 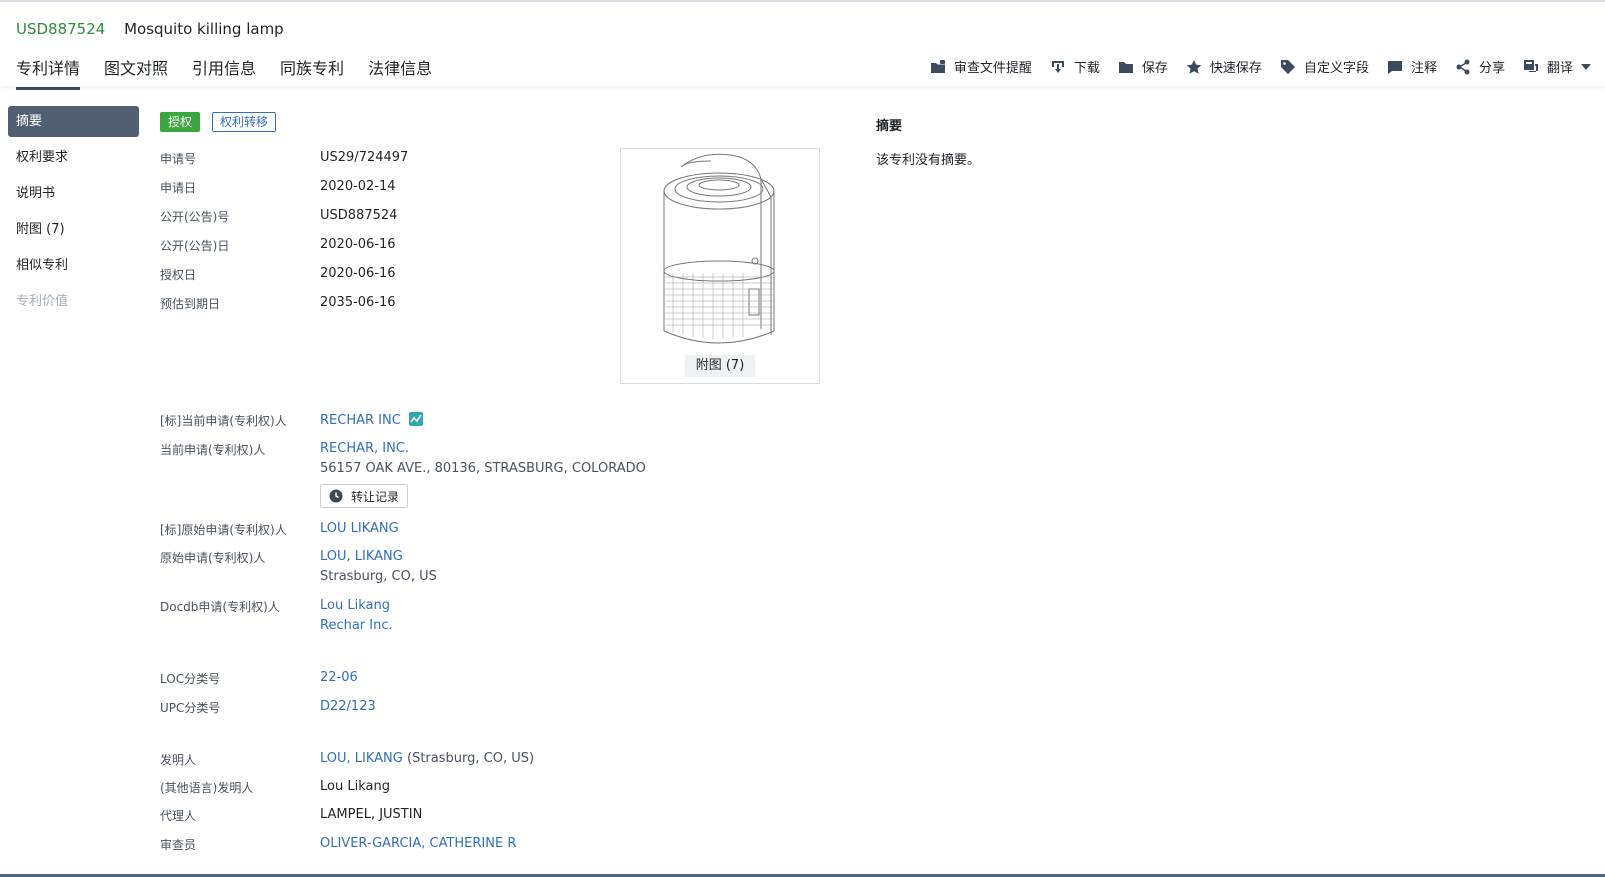 I want to click on field-value: LOU, LIKANG Strasburg, CO, US, so click(x=378, y=566).